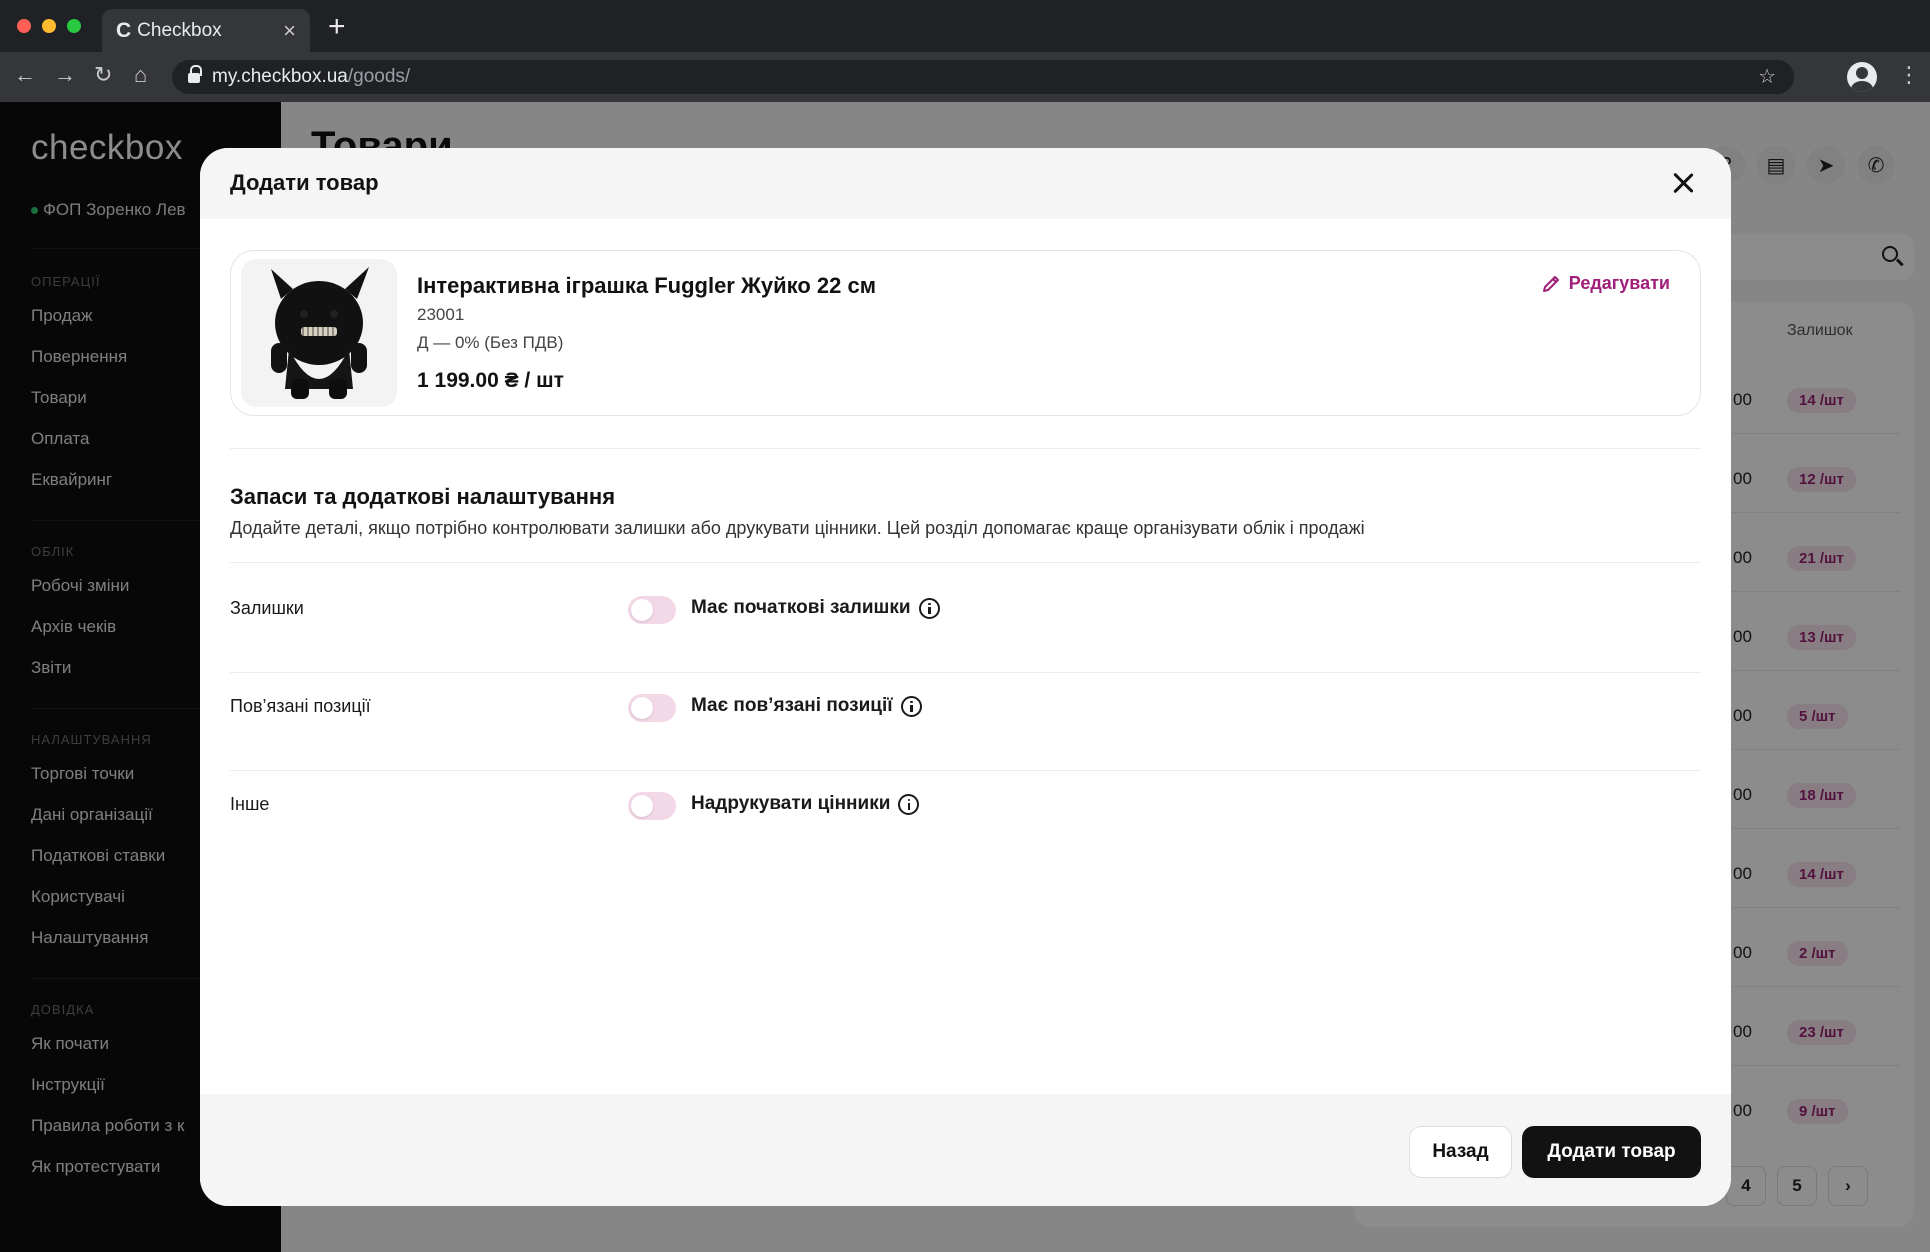 This screenshot has width=1930, height=1252. What do you see at coordinates (965, 183) in the screenshot?
I see `modal-header: Додати товар` at bounding box center [965, 183].